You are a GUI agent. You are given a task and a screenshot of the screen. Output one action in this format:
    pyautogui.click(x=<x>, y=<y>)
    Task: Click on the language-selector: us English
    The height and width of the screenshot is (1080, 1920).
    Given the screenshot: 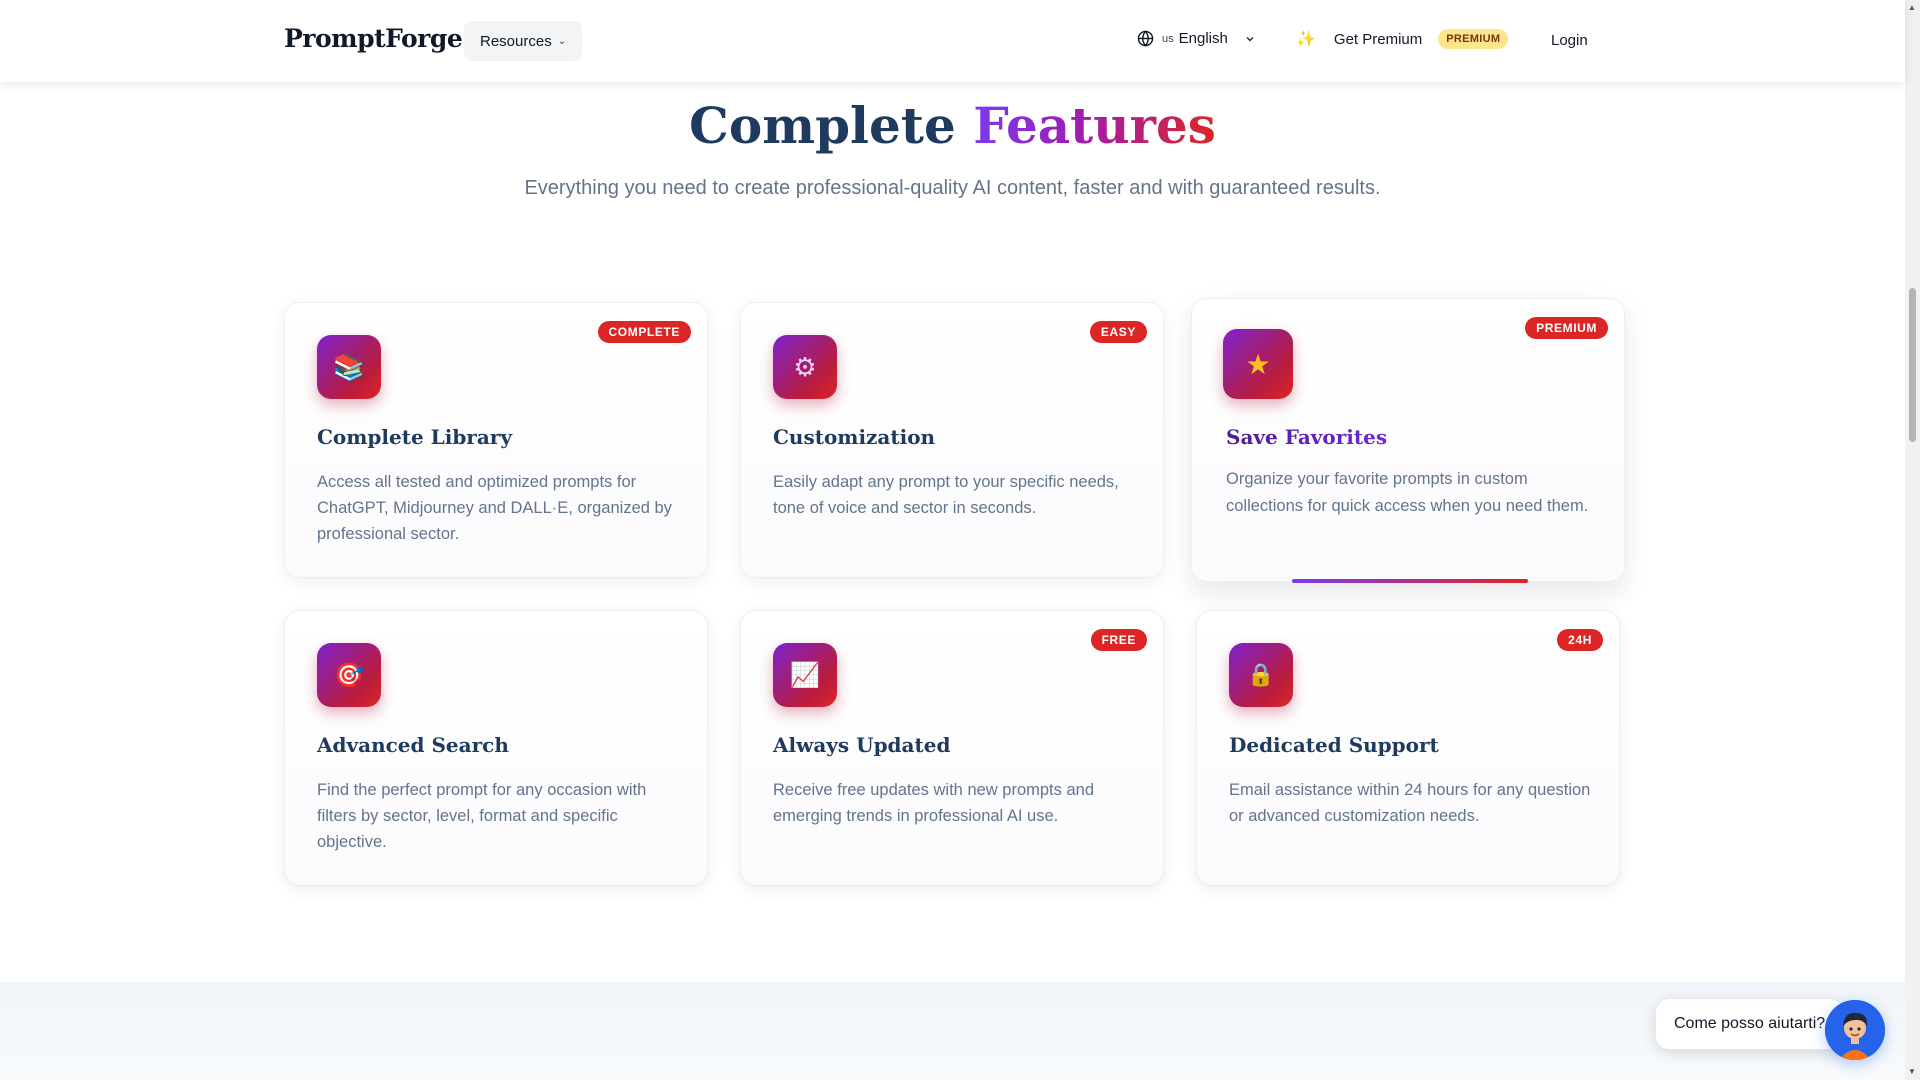 What is the action you would take?
    pyautogui.click(x=1196, y=38)
    